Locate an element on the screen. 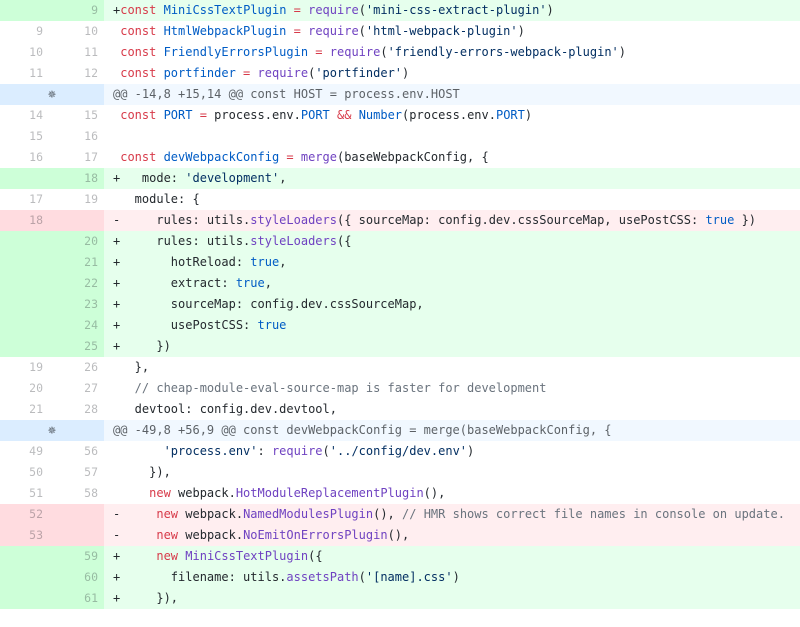 This screenshot has width=800, height=627. code-token: HotModuleReplacementPlugin is located at coordinates (329, 493).